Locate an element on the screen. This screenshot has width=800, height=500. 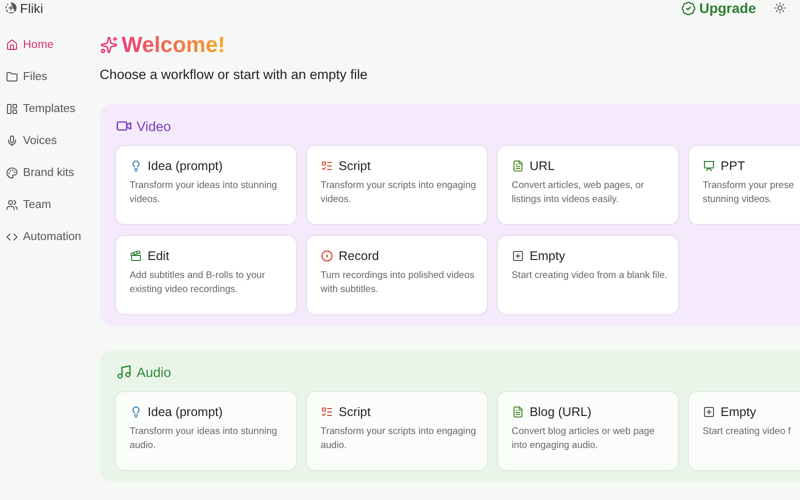
section-title: Video is located at coordinates (153, 126).